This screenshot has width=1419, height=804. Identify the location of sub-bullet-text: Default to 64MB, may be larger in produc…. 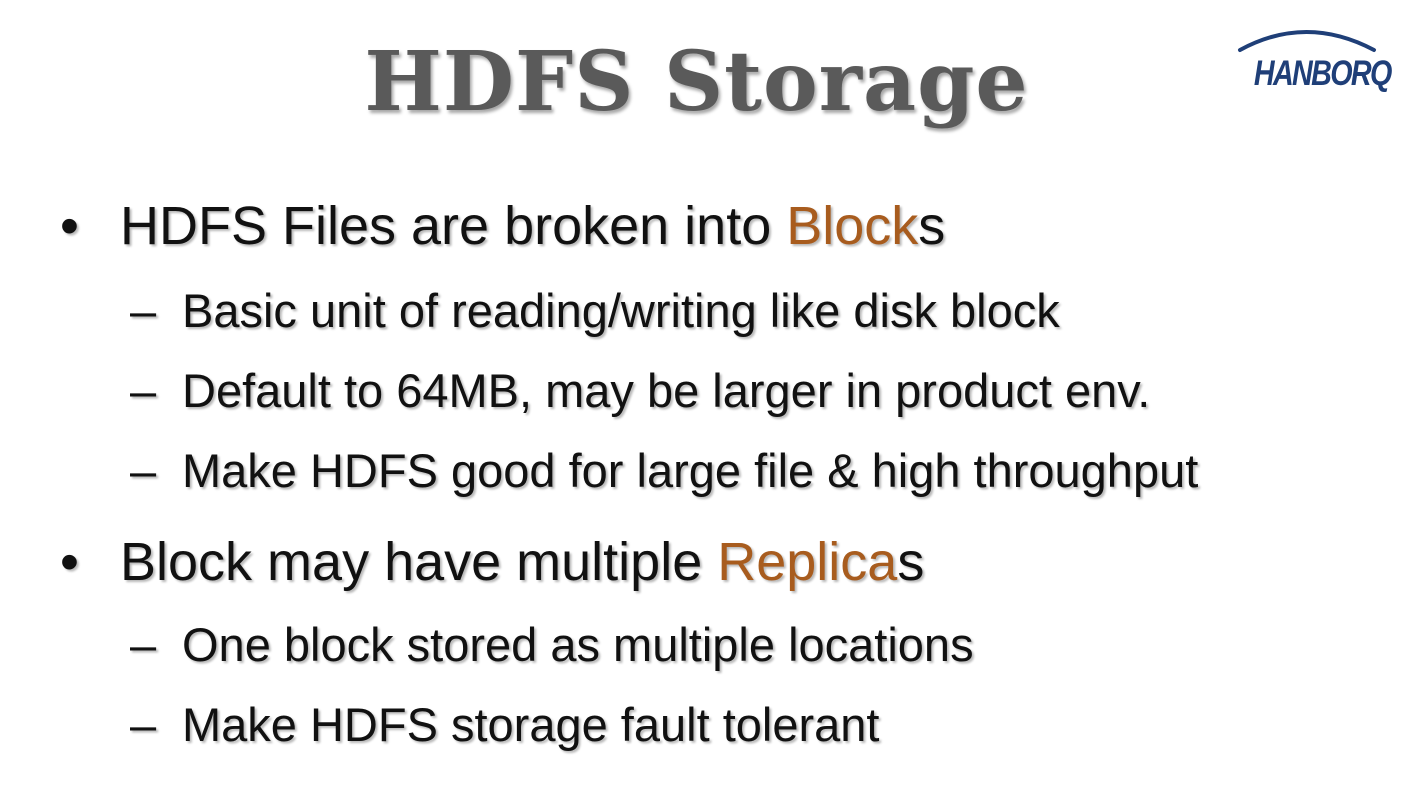
(666, 390).